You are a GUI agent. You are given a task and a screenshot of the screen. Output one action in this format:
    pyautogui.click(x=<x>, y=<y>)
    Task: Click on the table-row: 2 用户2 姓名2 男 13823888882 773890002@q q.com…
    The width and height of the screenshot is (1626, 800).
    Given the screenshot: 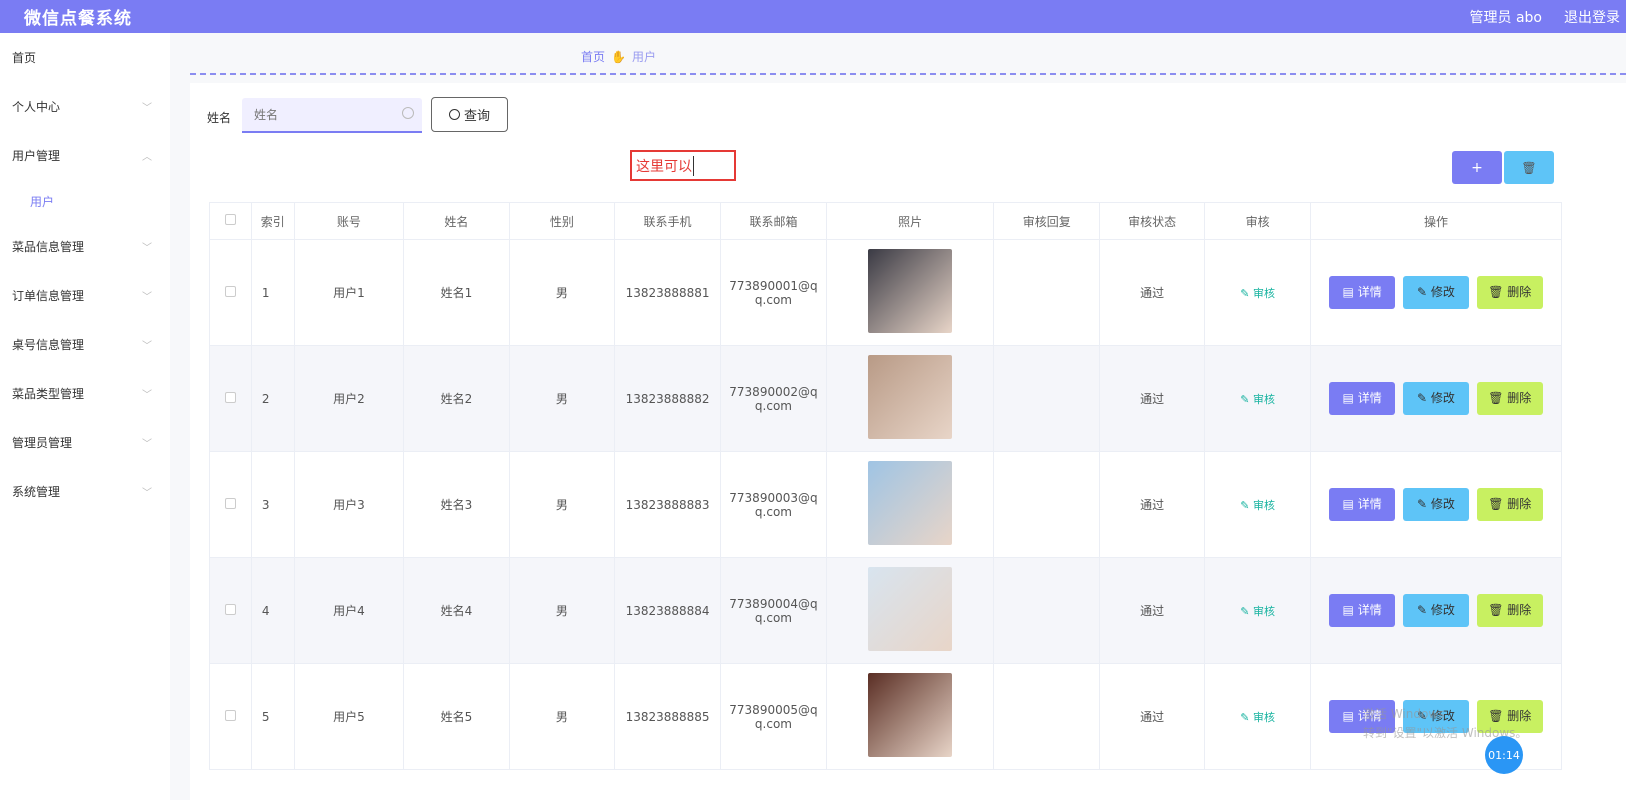 What is the action you would take?
    pyautogui.click(x=886, y=398)
    